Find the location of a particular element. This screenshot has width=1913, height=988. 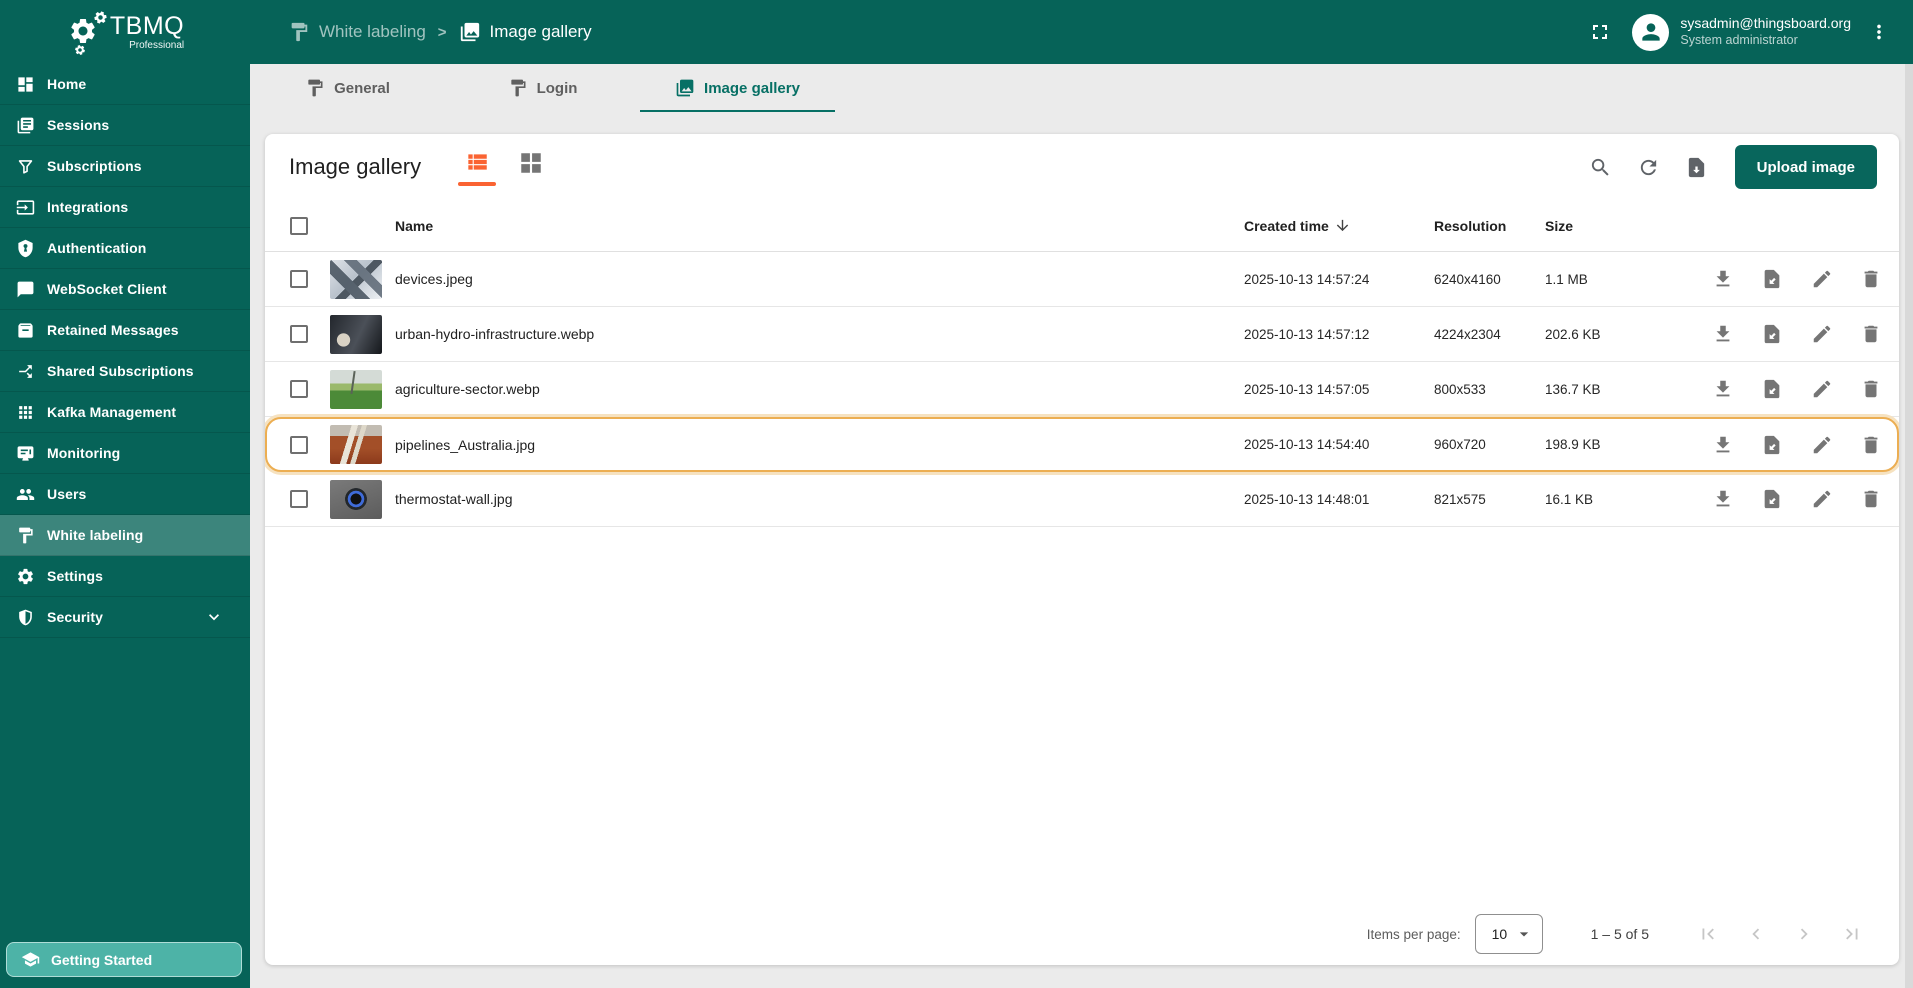

sidebar-item-label: Settings is located at coordinates (75, 576).